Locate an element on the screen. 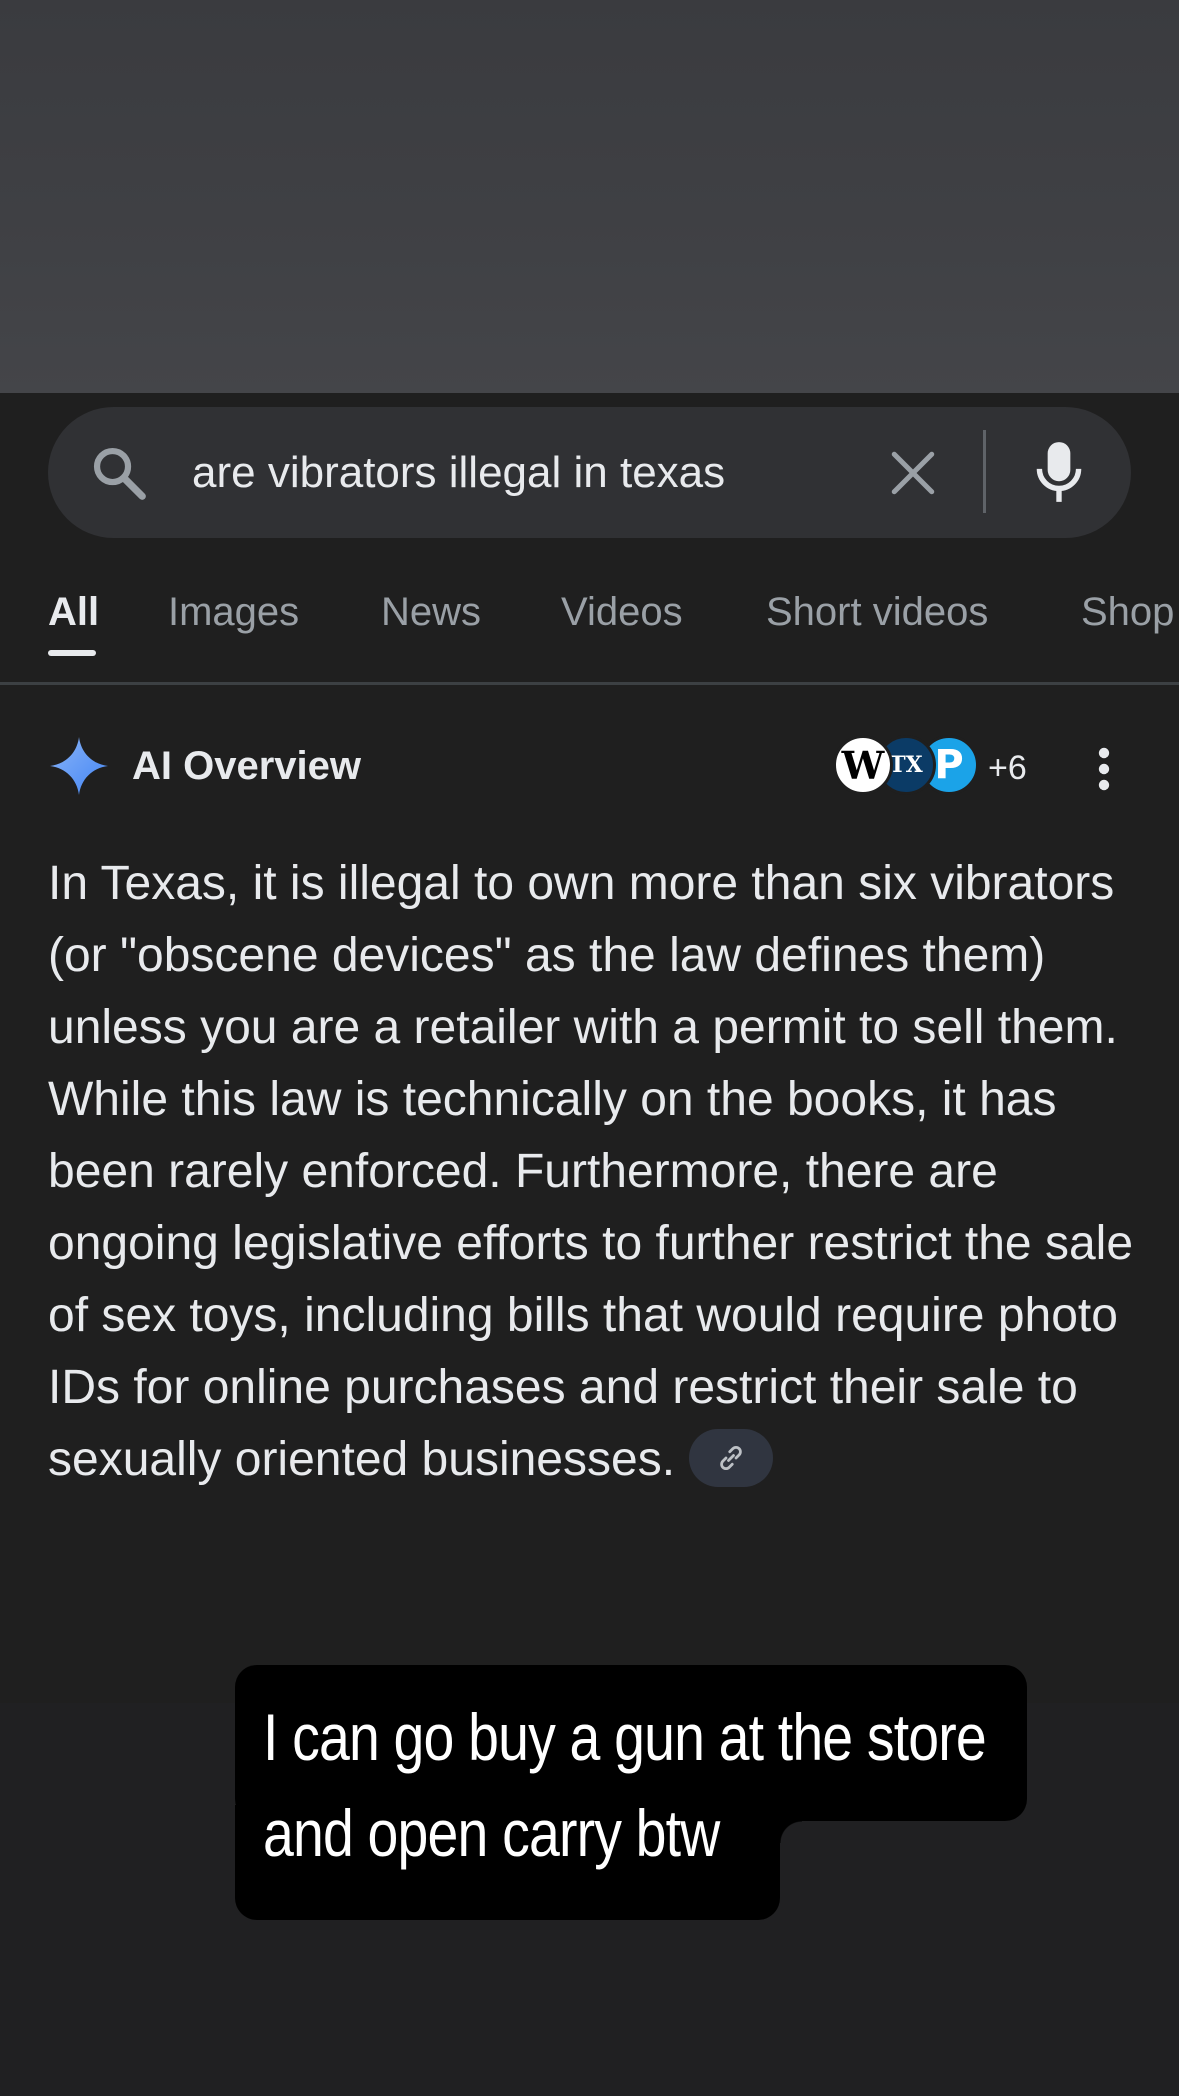 The image size is (1179, 2096). tab-videos: Videos is located at coordinates (622, 612).